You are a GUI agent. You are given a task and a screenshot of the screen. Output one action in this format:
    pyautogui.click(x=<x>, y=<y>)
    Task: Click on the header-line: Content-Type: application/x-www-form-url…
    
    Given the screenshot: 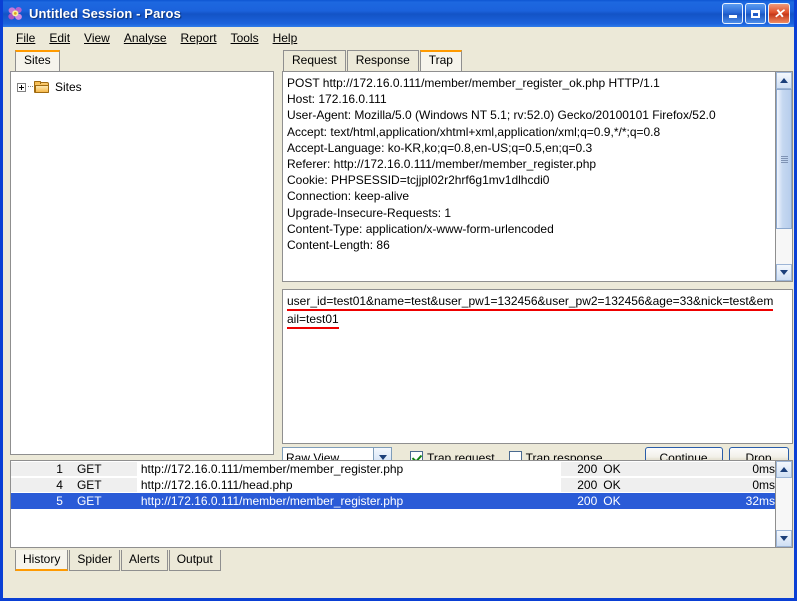 What is the action you would take?
    pyautogui.click(x=420, y=228)
    